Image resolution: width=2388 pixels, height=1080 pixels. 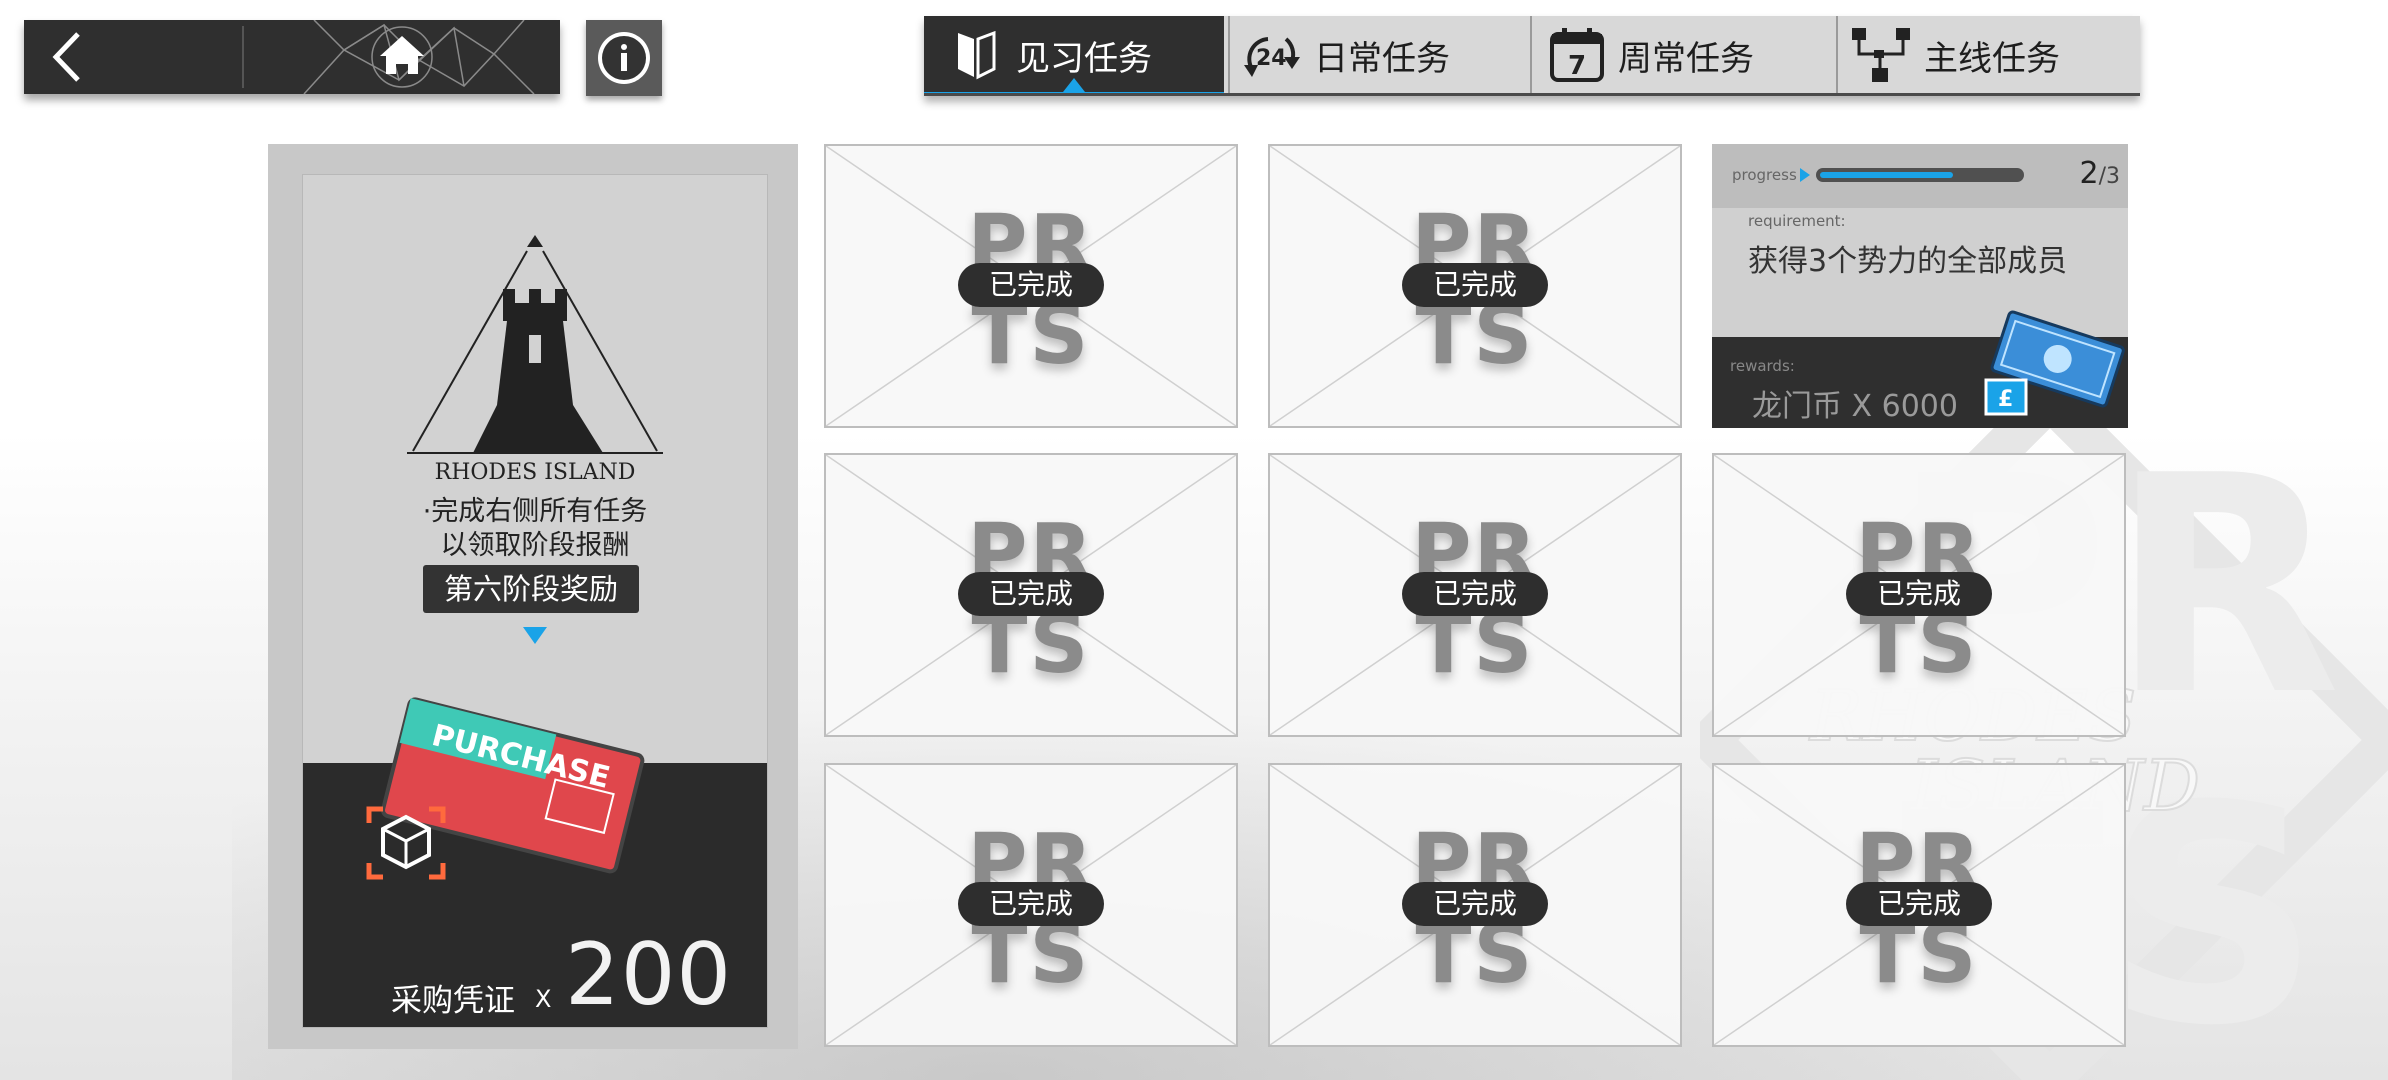 What do you see at coordinates (1074, 85) in the screenshot?
I see `active-tab-caret` at bounding box center [1074, 85].